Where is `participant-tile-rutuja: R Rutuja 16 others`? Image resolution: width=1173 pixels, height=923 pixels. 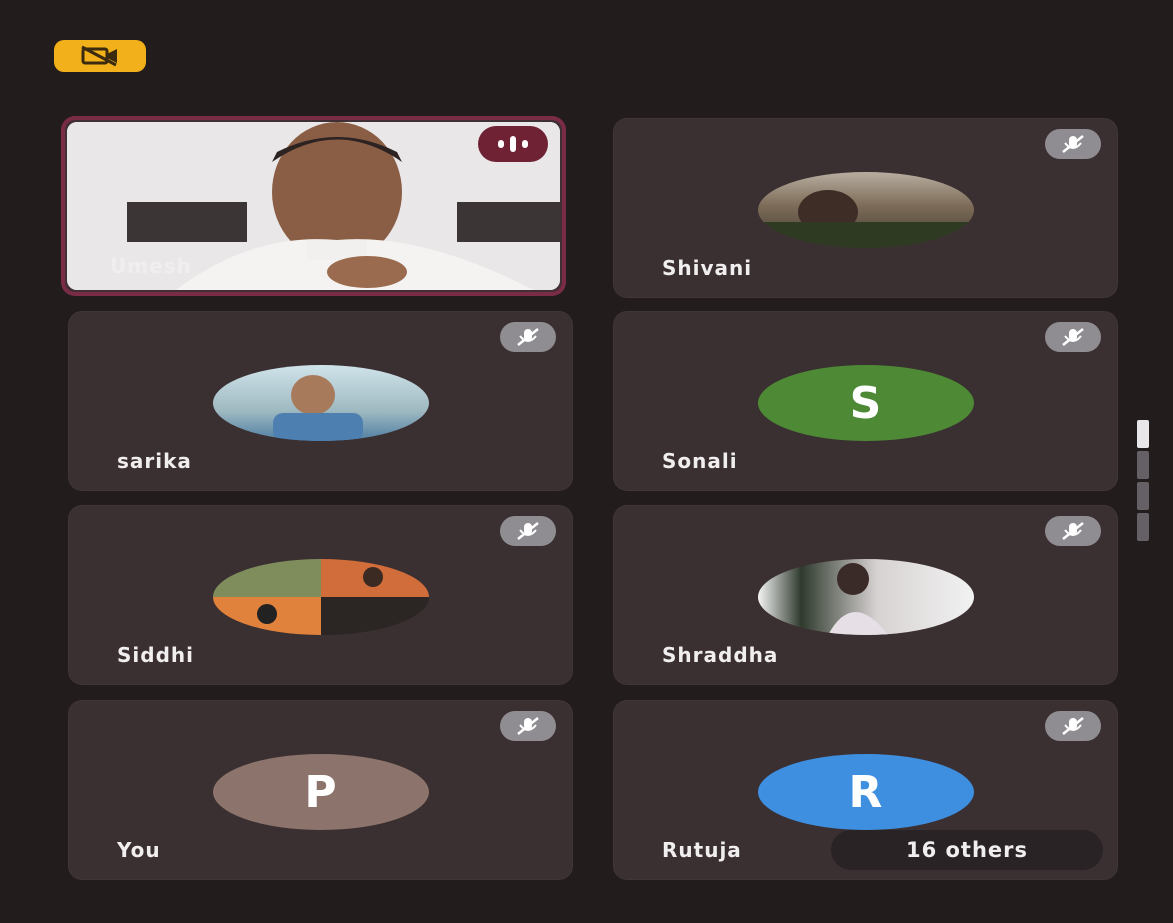 participant-tile-rutuja: R Rutuja 16 others is located at coordinates (865, 790).